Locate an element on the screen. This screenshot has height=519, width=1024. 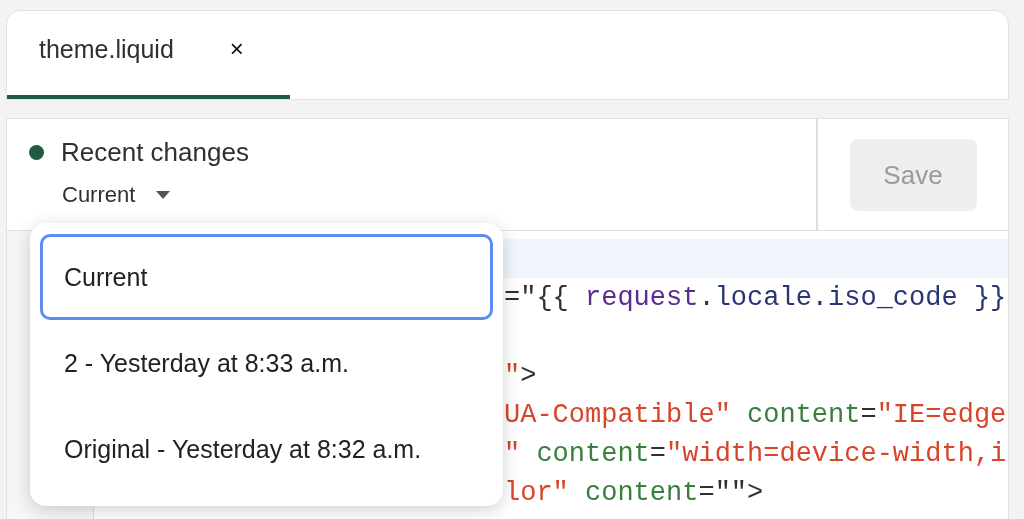
menu-item: 2 - Yesterday at 8:33 a.m. is located at coordinates (266, 363).